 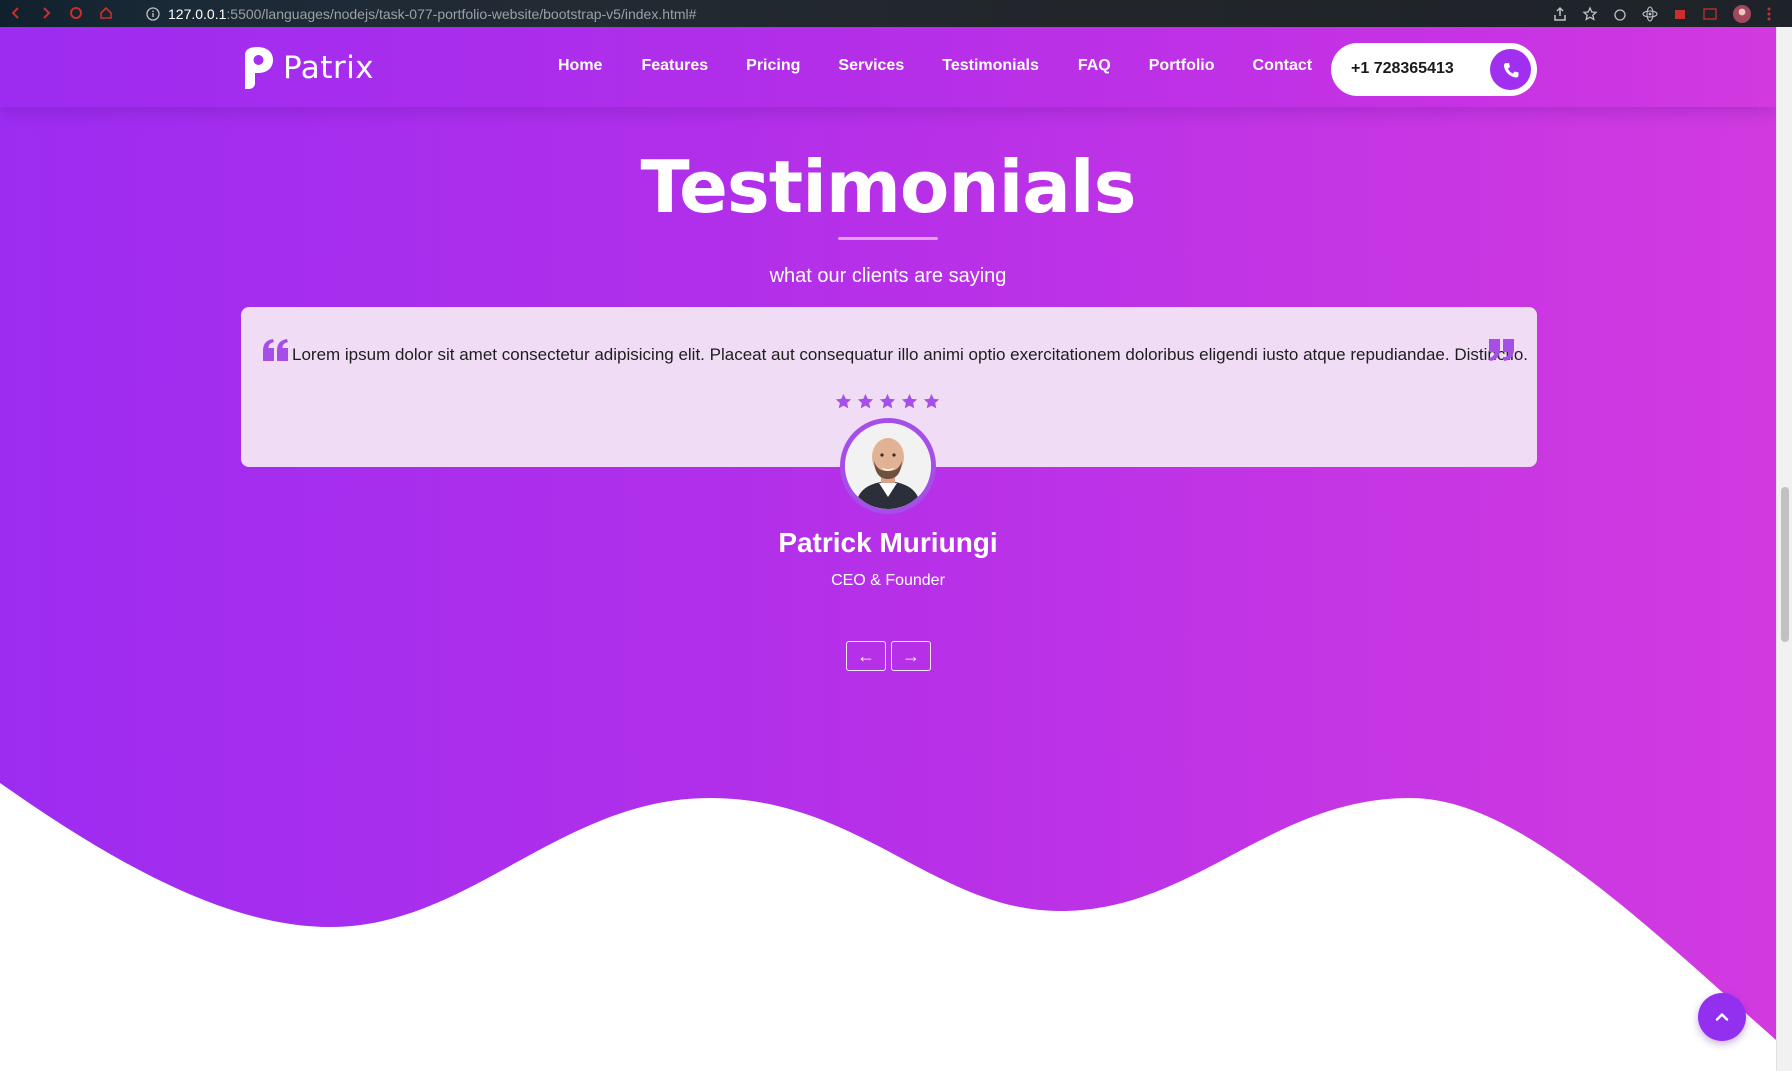 I want to click on nav-services: Services, so click(x=871, y=66).